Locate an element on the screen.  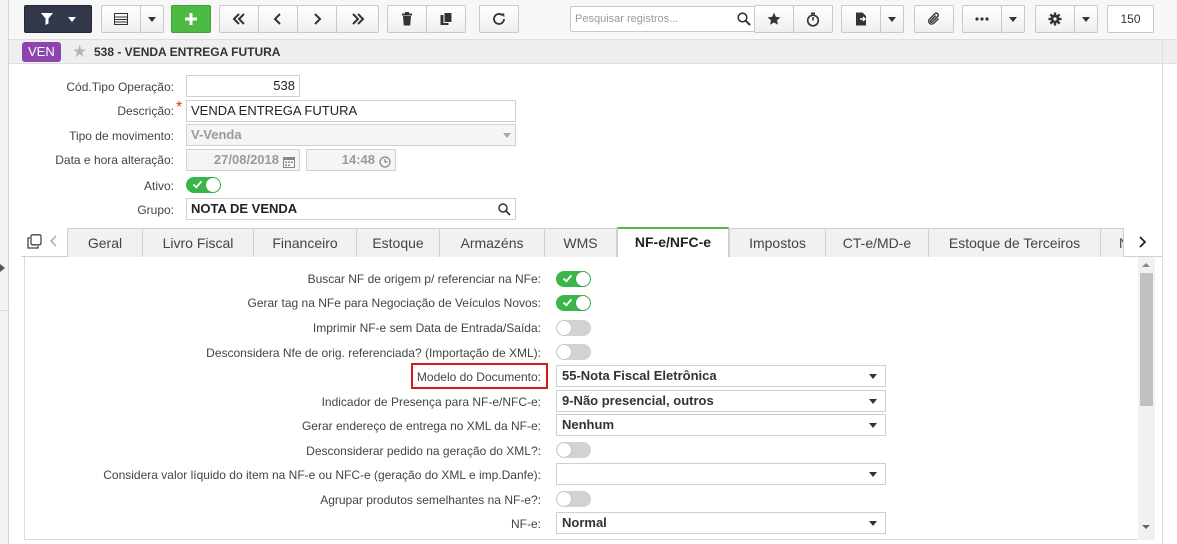
tab-estoque: Estoque is located at coordinates (398, 242).